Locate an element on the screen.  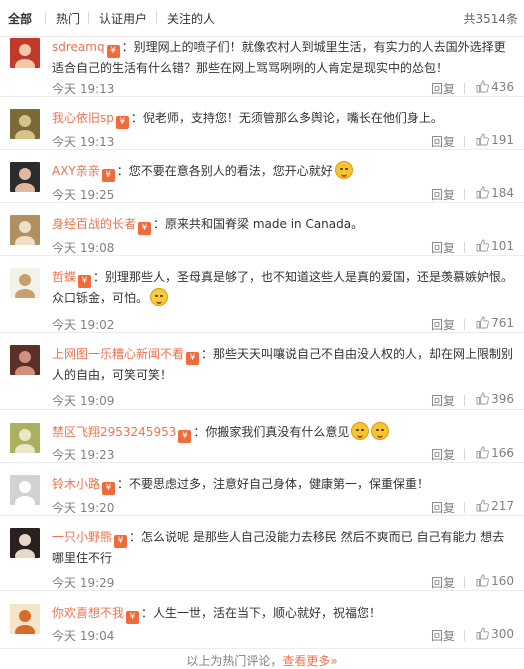
like-button: 184 is located at coordinates (495, 193).